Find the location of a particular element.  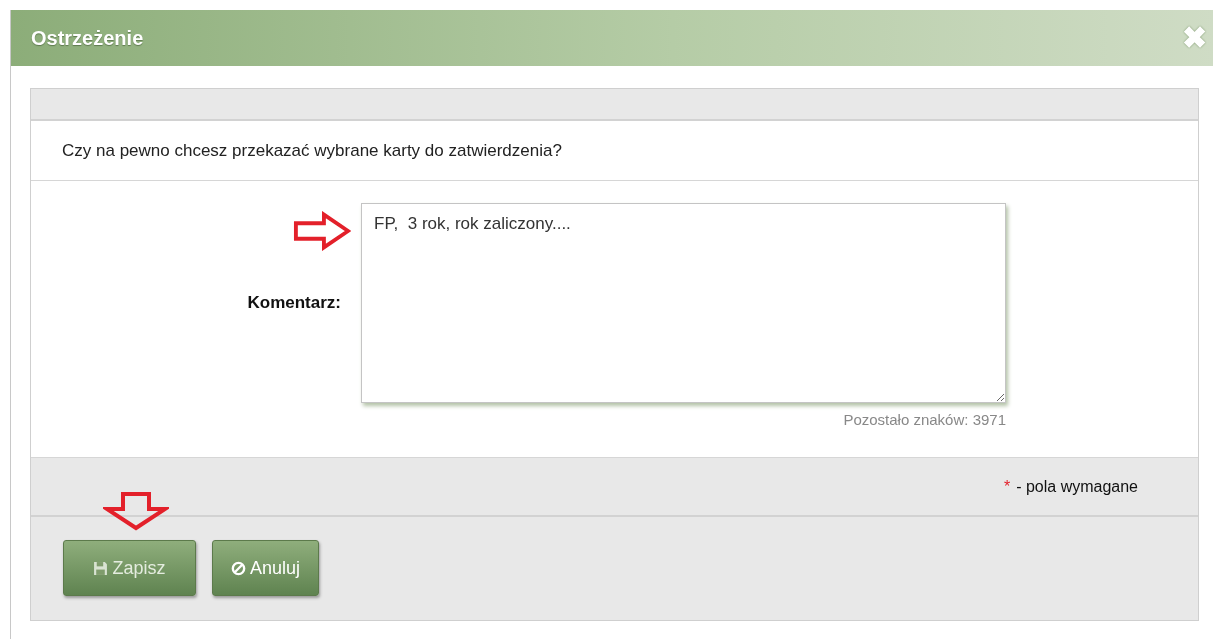

comment-label: Komentarz: is located at coordinates (294, 303).